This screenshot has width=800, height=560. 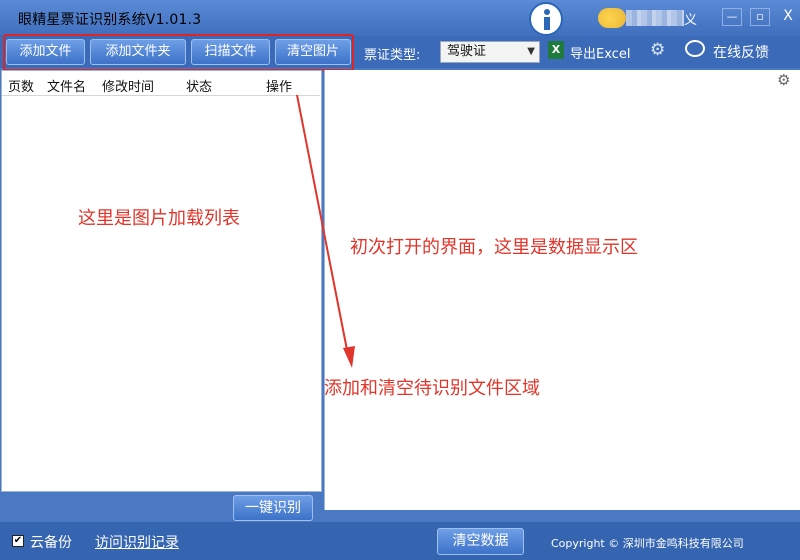 What do you see at coordinates (273, 508) in the screenshot?
I see `recognize-all-button: 一键识别` at bounding box center [273, 508].